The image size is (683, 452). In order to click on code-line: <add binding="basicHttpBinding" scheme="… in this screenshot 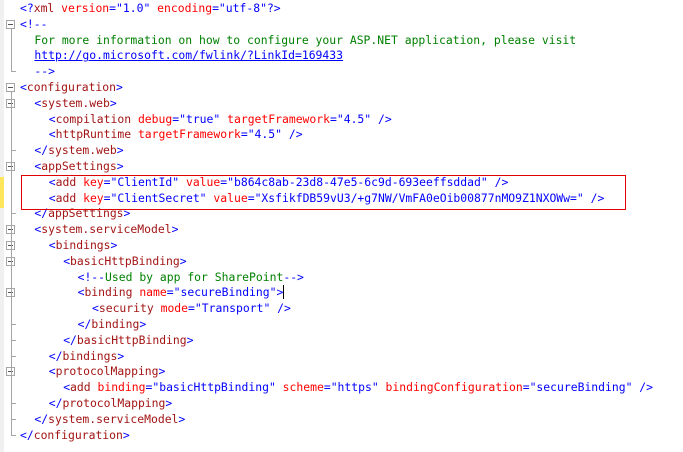, I will do `click(358, 387)`.